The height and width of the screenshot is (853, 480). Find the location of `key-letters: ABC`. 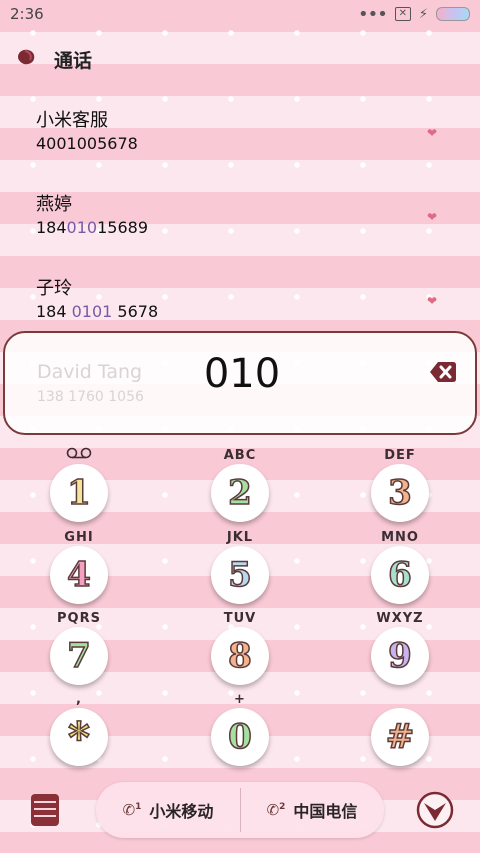

key-letters: ABC is located at coordinates (240, 455).